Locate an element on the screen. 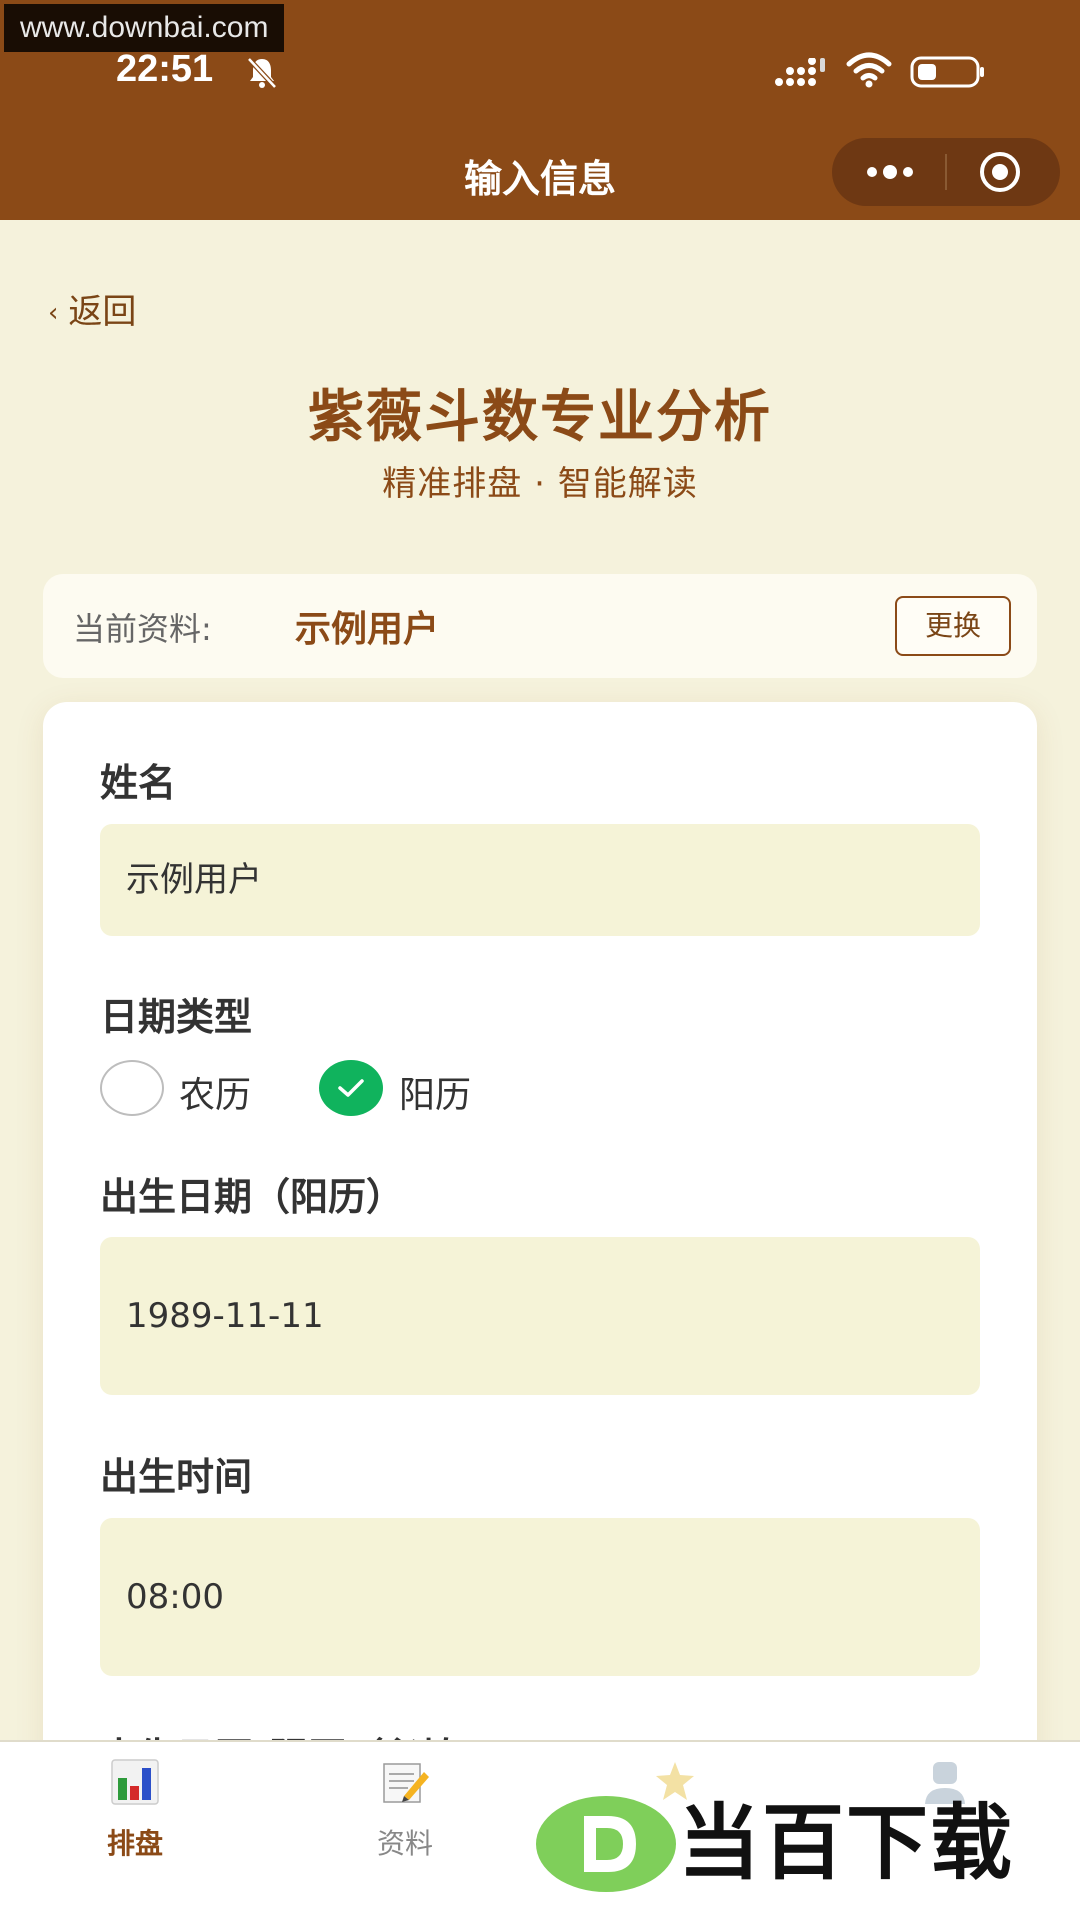  logo-badge is located at coordinates (606, 1844).